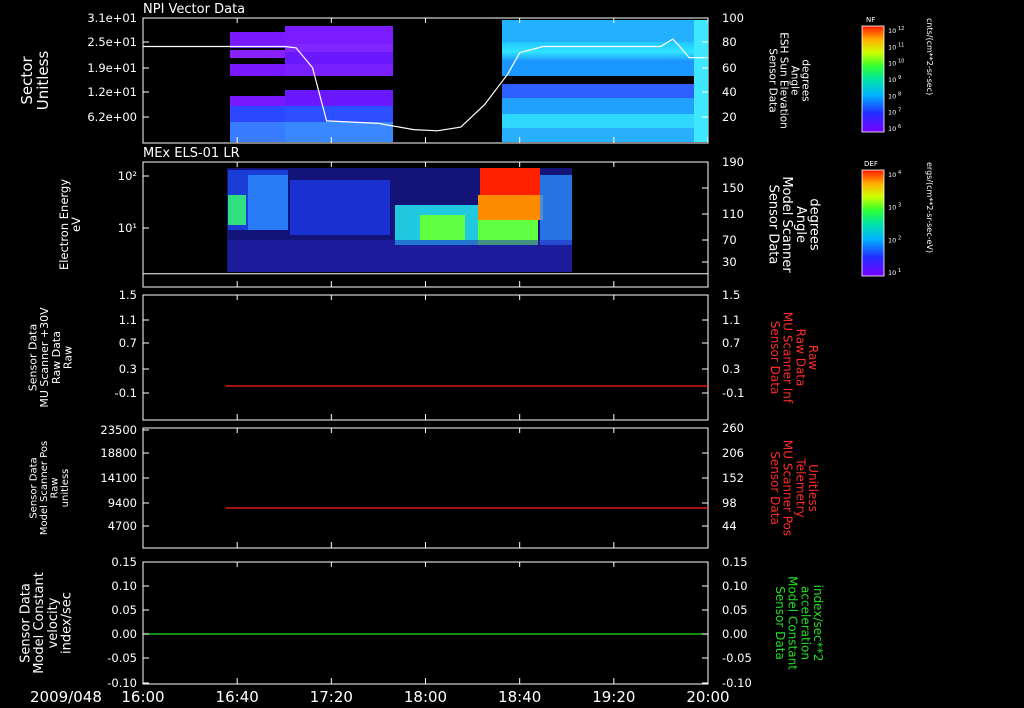  Describe the element at coordinates (733, 478) in the screenshot. I see `panel4-right-ytick-label: 152` at that location.